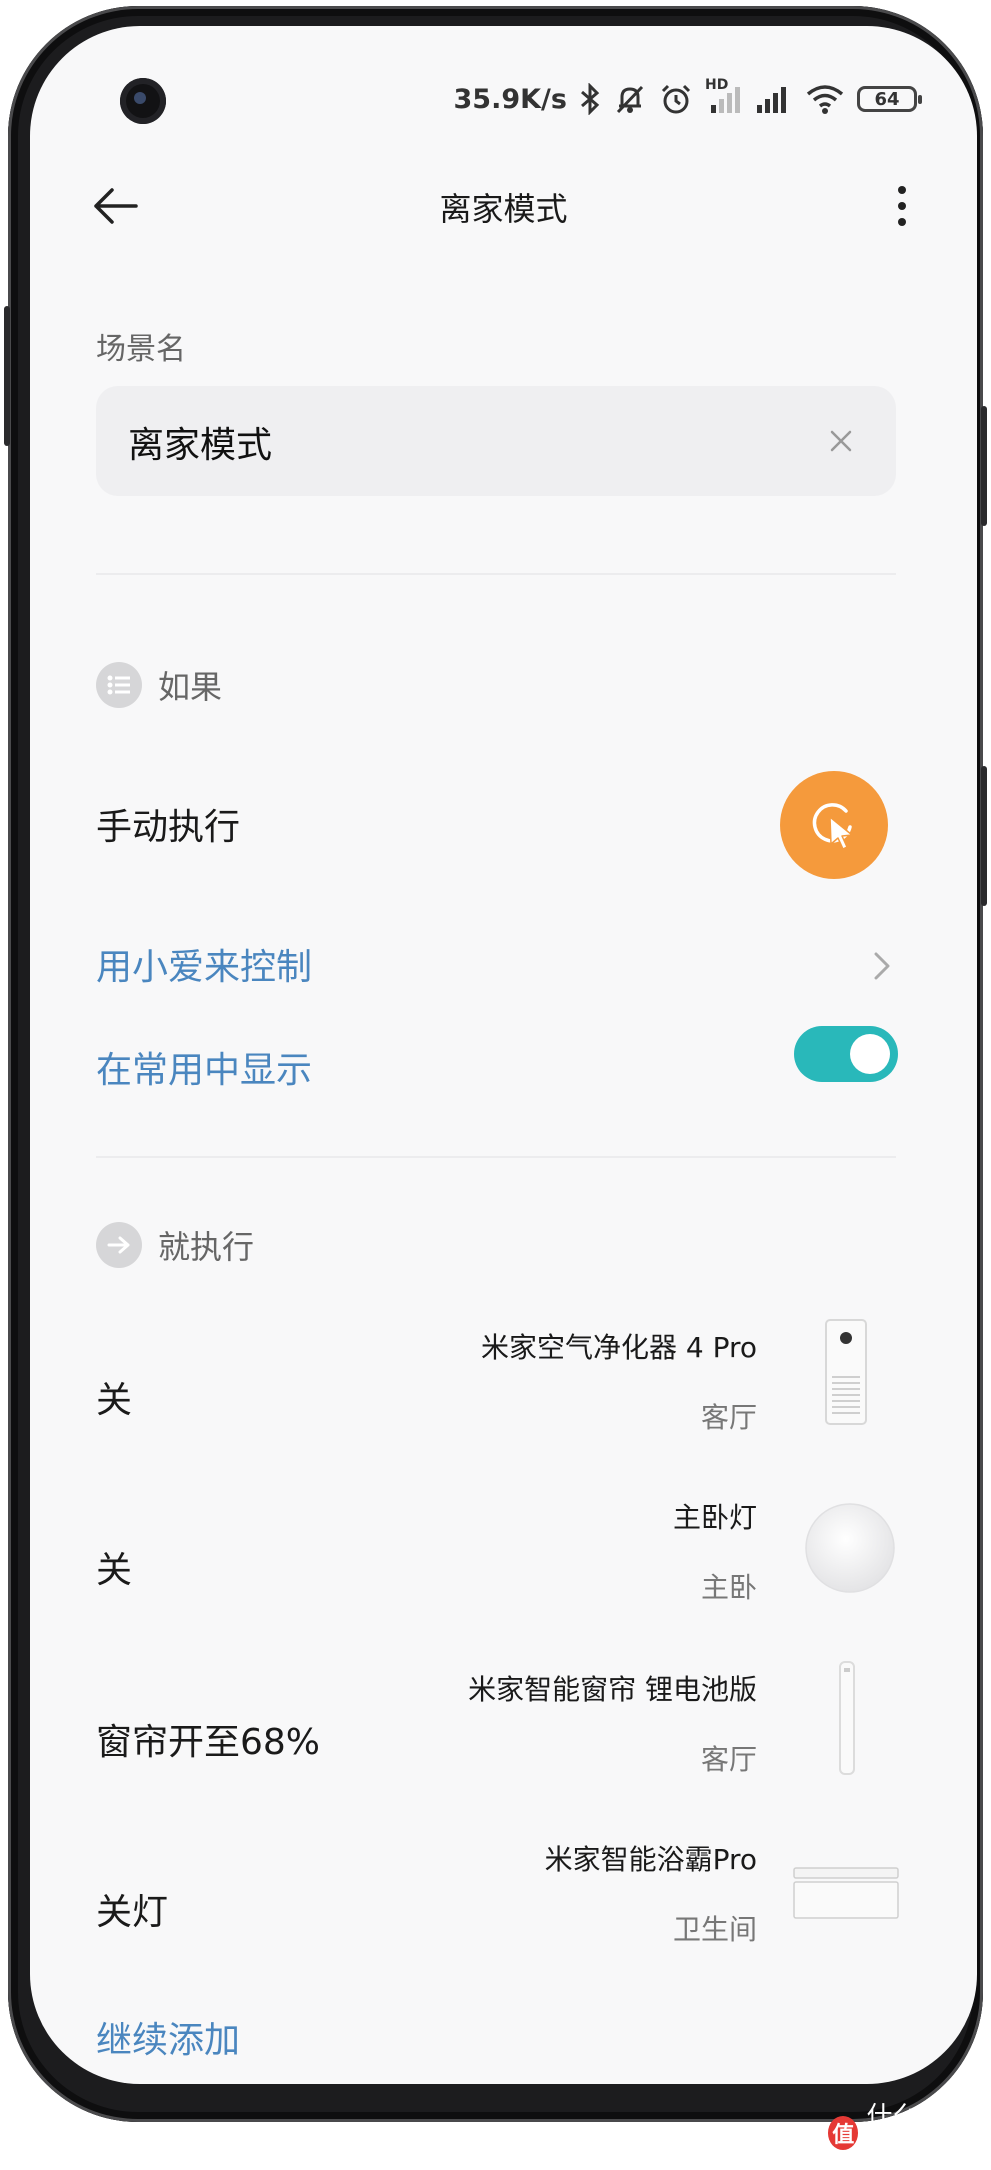 Image resolution: width=991 pixels, height=2170 pixels. What do you see at coordinates (676, 99) in the screenshot?
I see `alarm-icon` at bounding box center [676, 99].